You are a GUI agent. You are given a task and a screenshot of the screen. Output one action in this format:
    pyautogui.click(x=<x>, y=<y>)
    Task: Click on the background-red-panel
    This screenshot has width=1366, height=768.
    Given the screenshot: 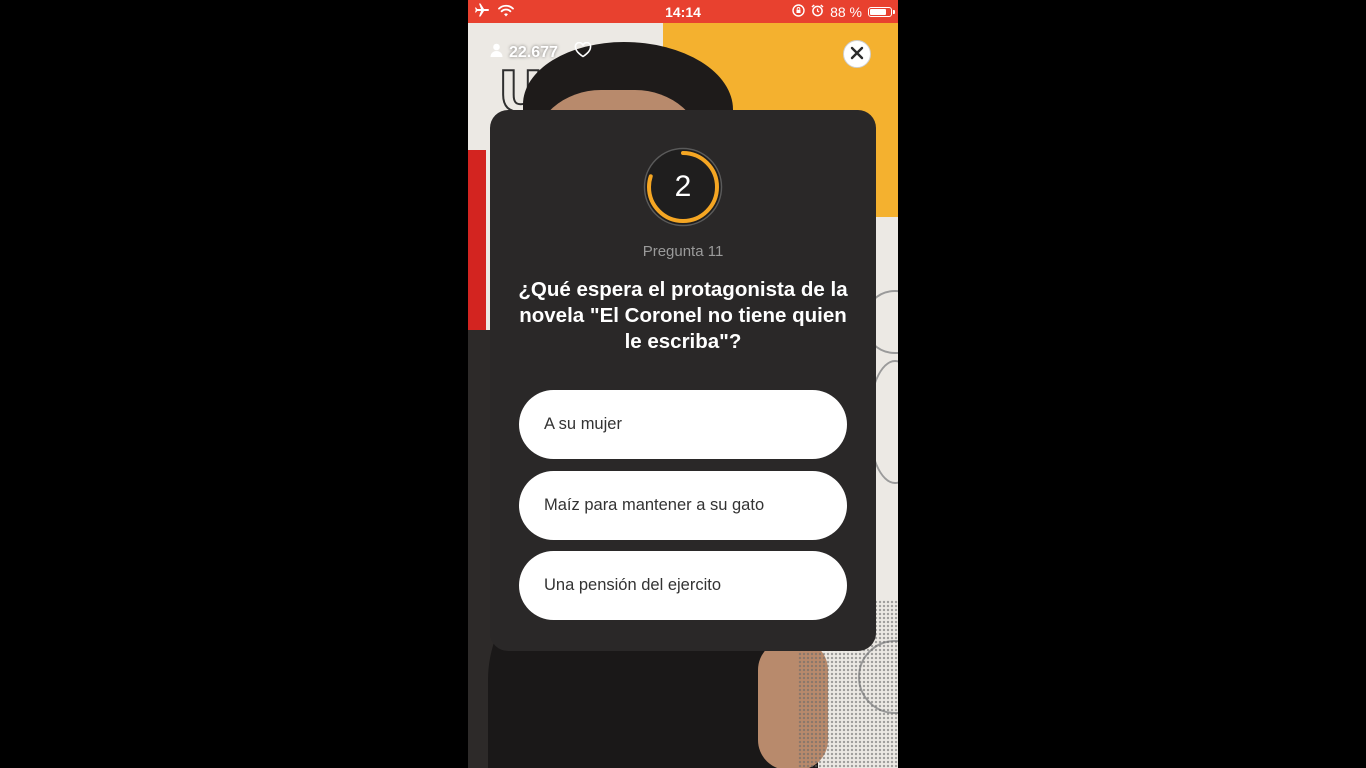 What is the action you would take?
    pyautogui.click(x=477, y=240)
    